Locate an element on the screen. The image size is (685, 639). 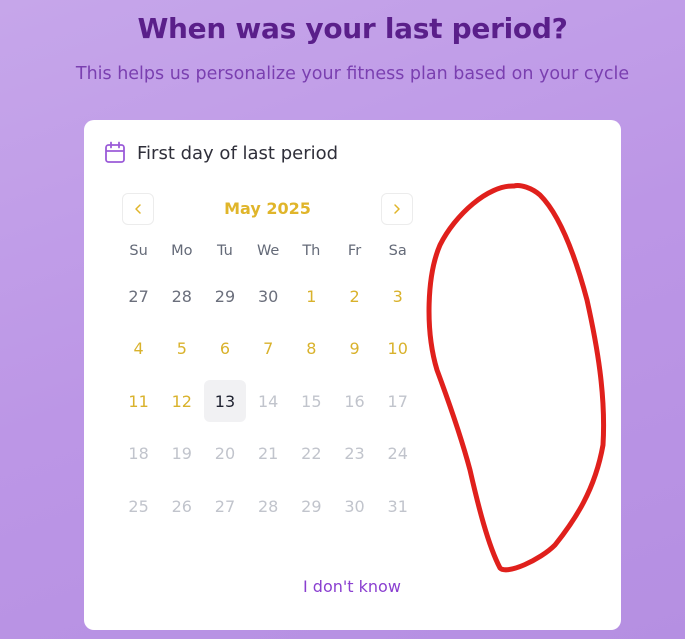
calendar-icon is located at coordinates (115, 153).